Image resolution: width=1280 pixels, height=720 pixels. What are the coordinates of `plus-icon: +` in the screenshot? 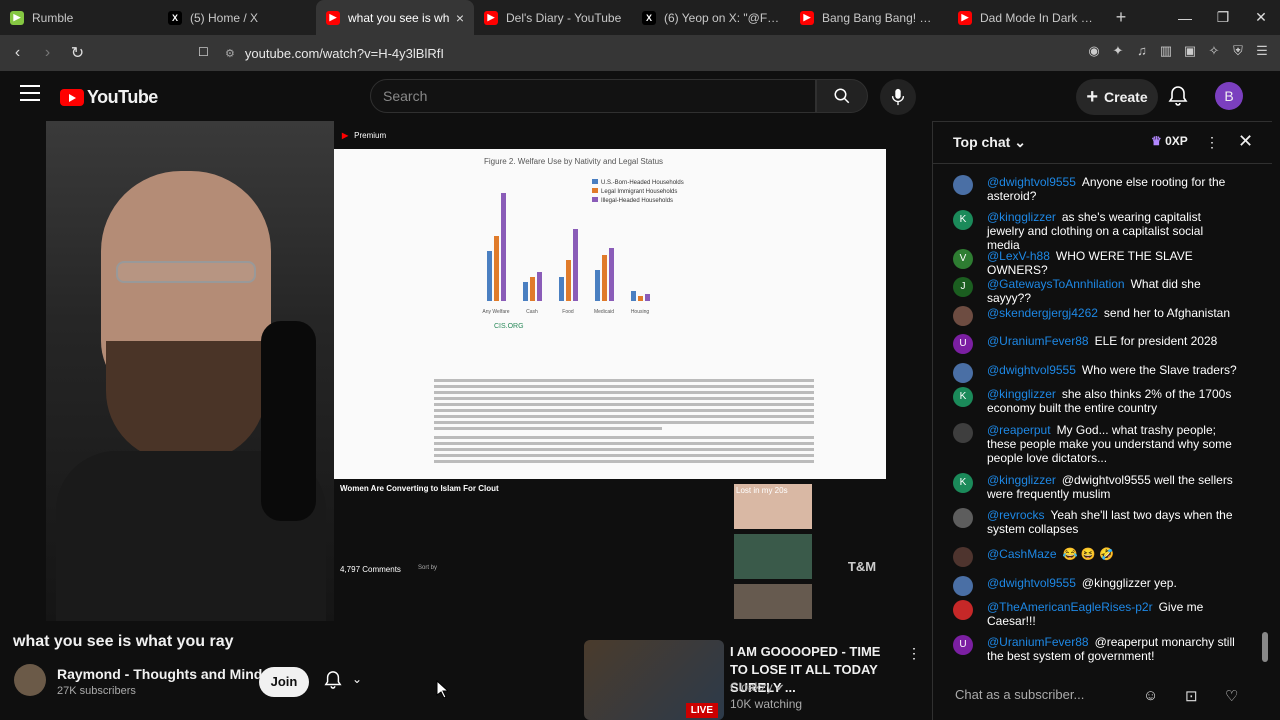 It's located at (1092, 96).